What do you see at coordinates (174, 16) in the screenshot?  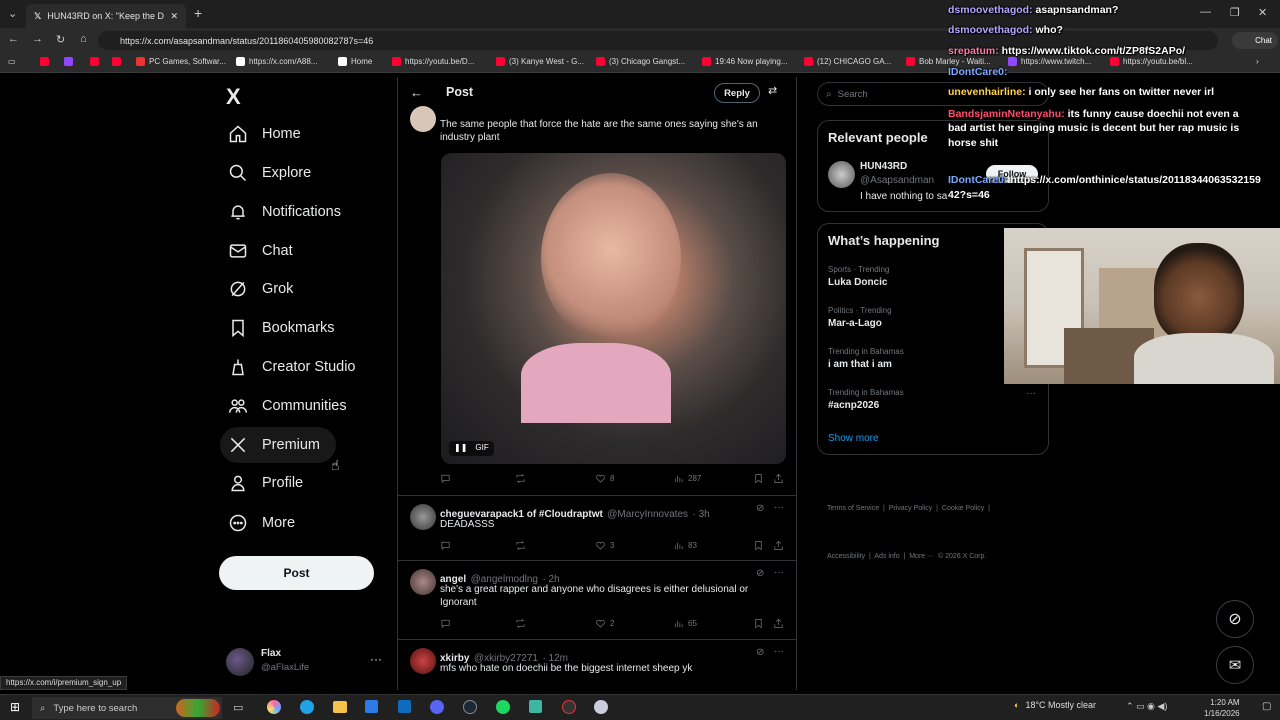 I see `close-tab-icon: ✕` at bounding box center [174, 16].